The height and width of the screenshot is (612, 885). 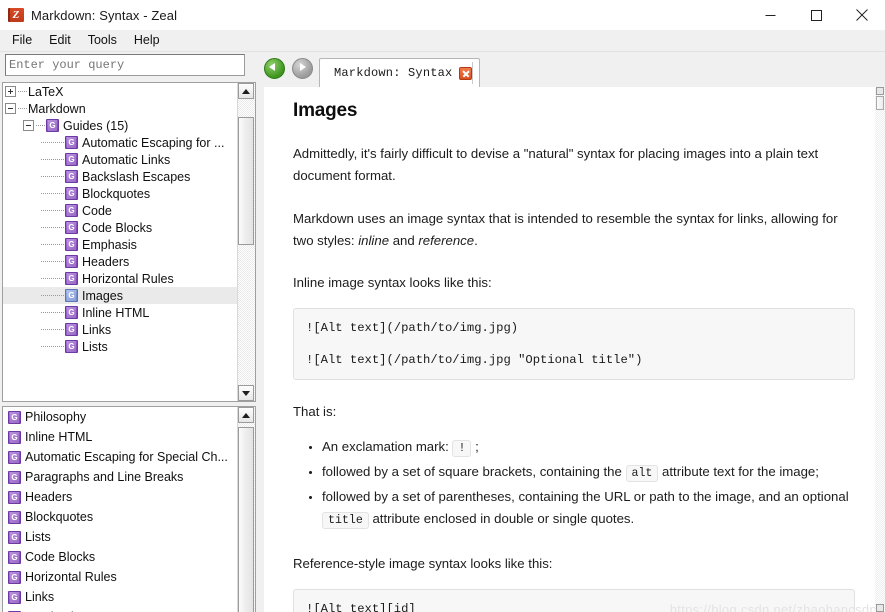 What do you see at coordinates (442, 41) in the screenshot?
I see `menu-bar: File Edit Tools Help` at bounding box center [442, 41].